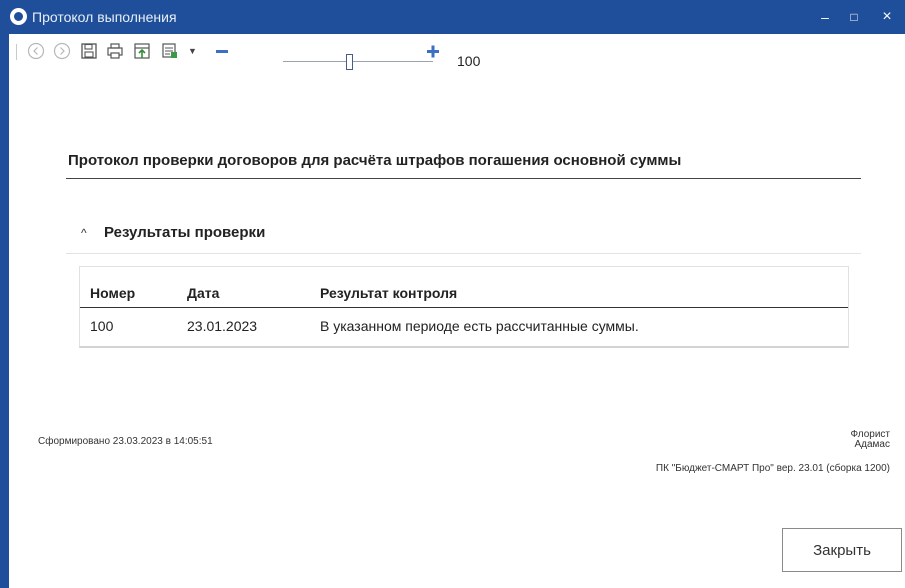 This screenshot has height=588, width=905. I want to click on section-title: Результаты проверки, so click(184, 232).